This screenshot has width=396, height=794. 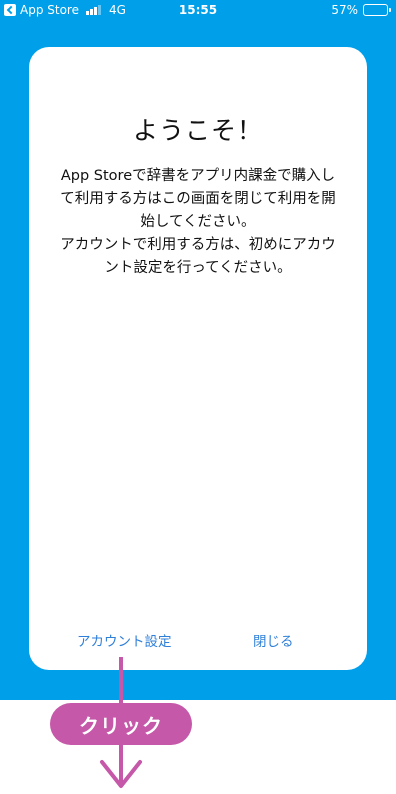 I want to click on dialog-message-line: ント設定を行ってください。, so click(x=198, y=268).